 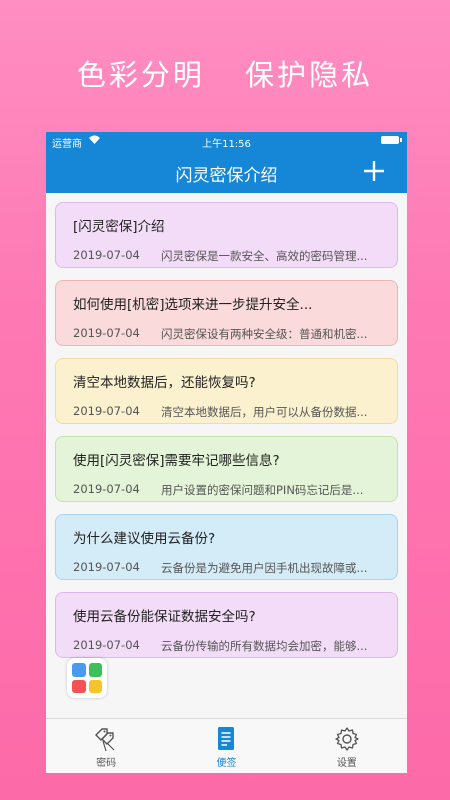 What do you see at coordinates (79, 686) in the screenshot?
I see `grid-tile-red` at bounding box center [79, 686].